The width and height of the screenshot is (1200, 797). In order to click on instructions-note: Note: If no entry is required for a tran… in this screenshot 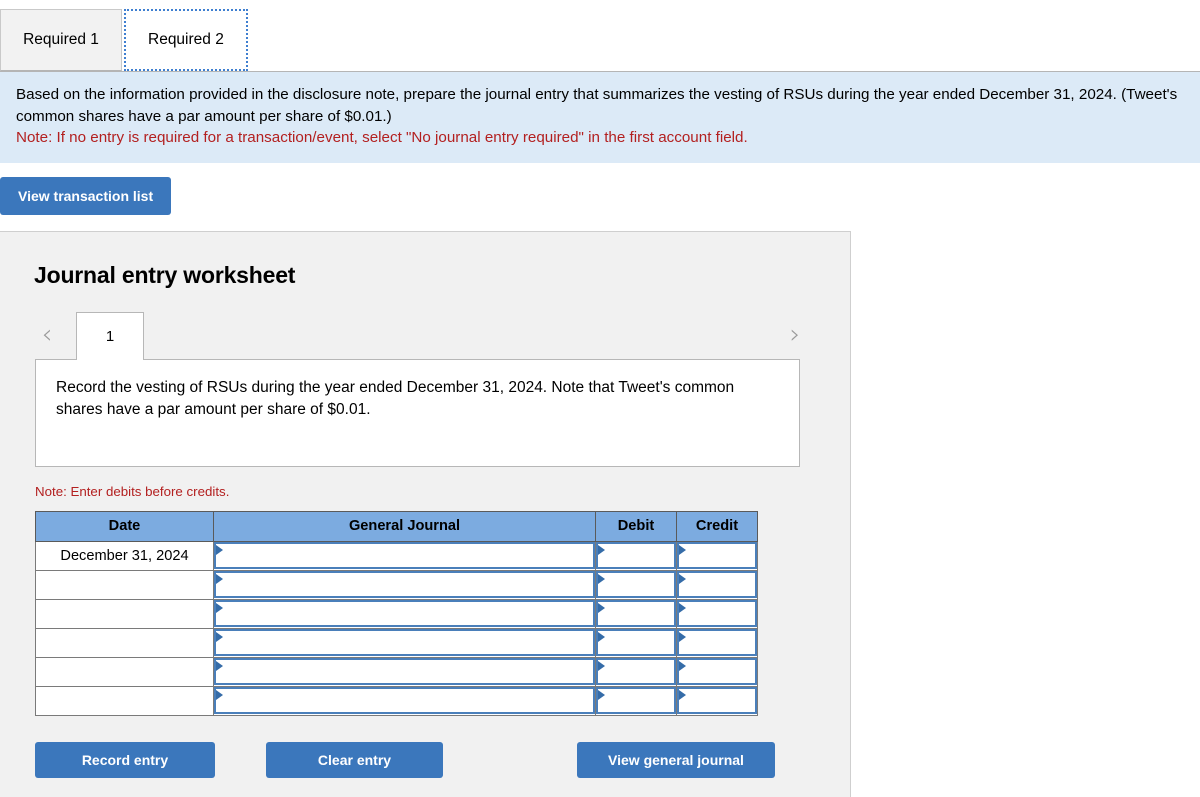, I will do `click(382, 138)`.